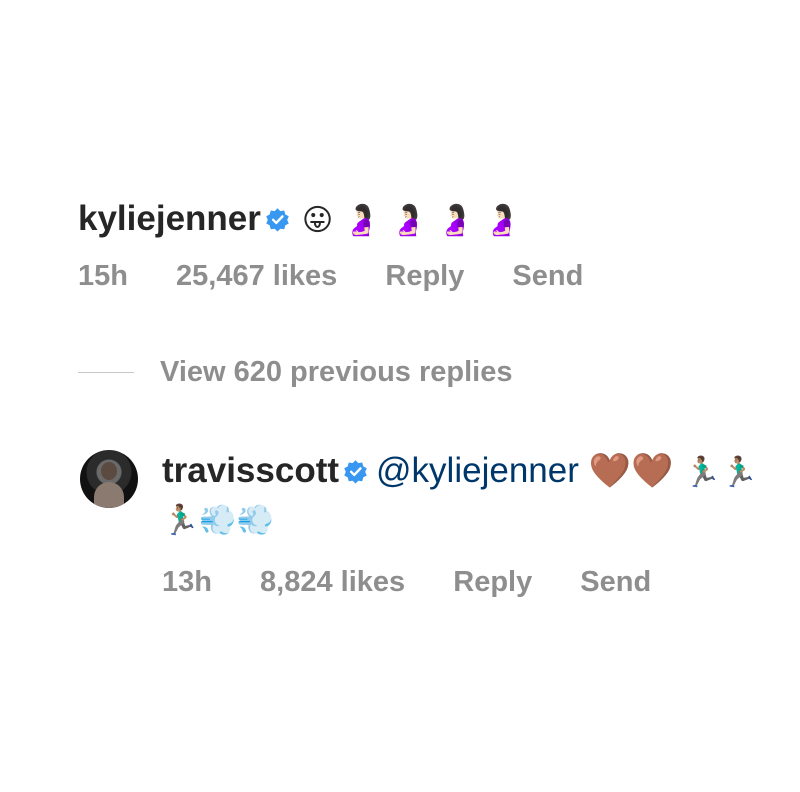 This screenshot has width=800, height=792. What do you see at coordinates (336, 372) in the screenshot?
I see `view-replies-label: View 620 previous replies` at bounding box center [336, 372].